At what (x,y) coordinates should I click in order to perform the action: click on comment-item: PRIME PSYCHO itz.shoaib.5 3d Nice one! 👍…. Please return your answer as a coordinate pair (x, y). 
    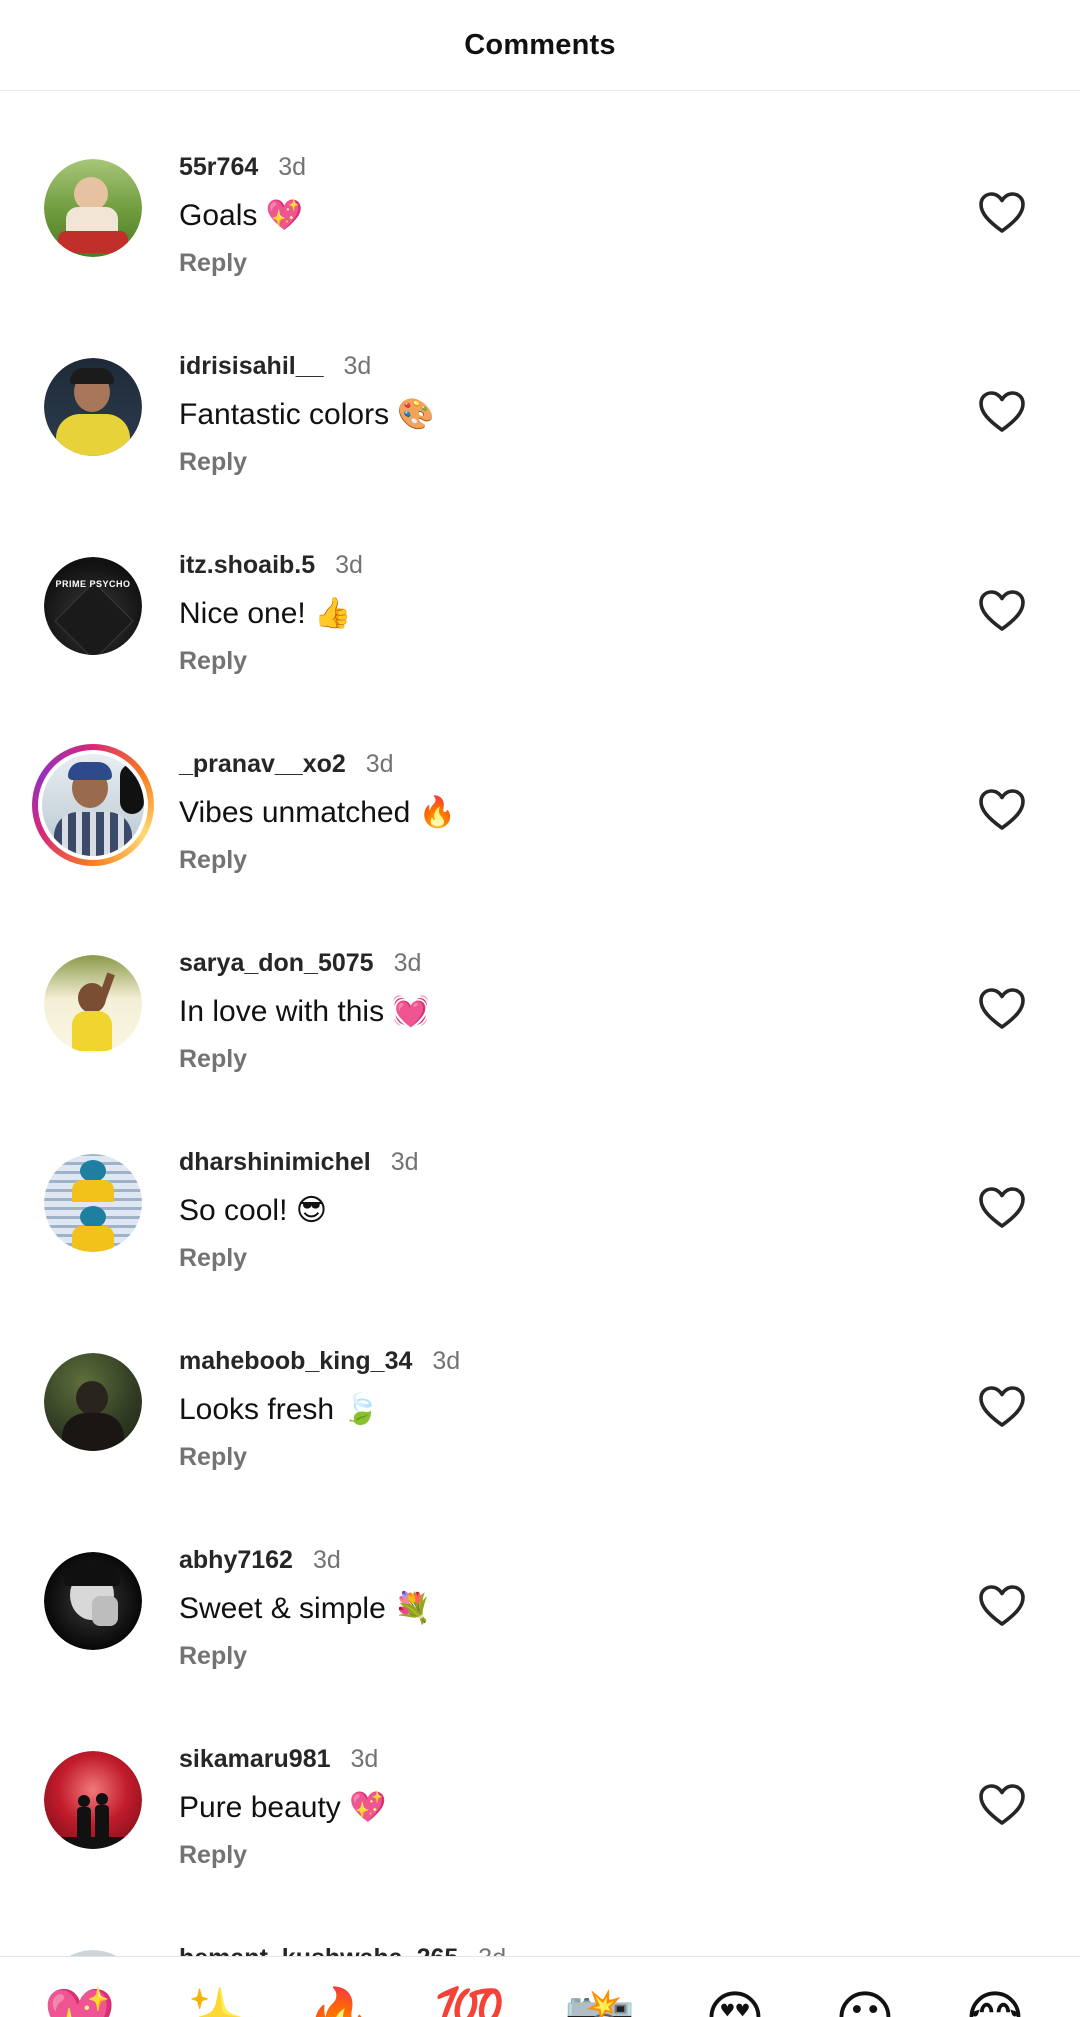
    Looking at the image, I should click on (540, 588).